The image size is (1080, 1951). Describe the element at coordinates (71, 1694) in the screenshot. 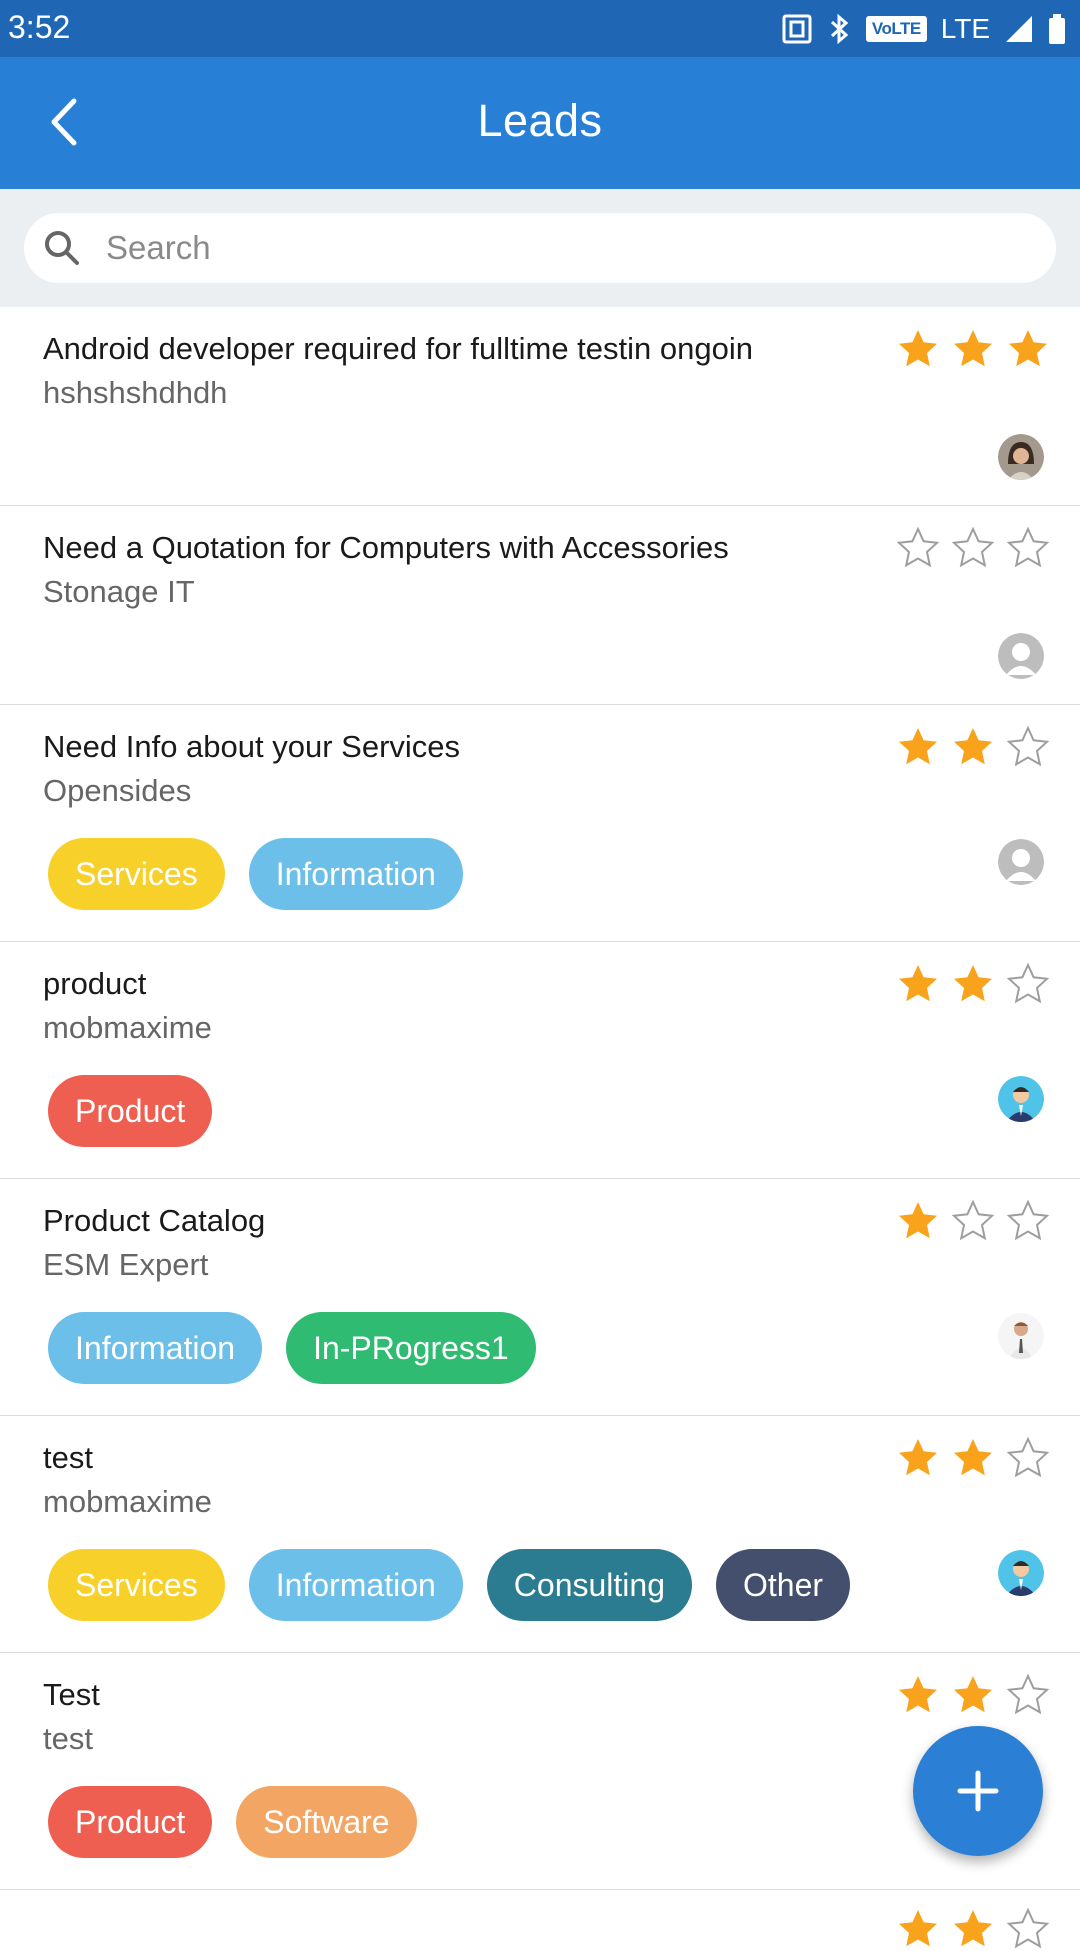

I see `lead-title: Test` at that location.